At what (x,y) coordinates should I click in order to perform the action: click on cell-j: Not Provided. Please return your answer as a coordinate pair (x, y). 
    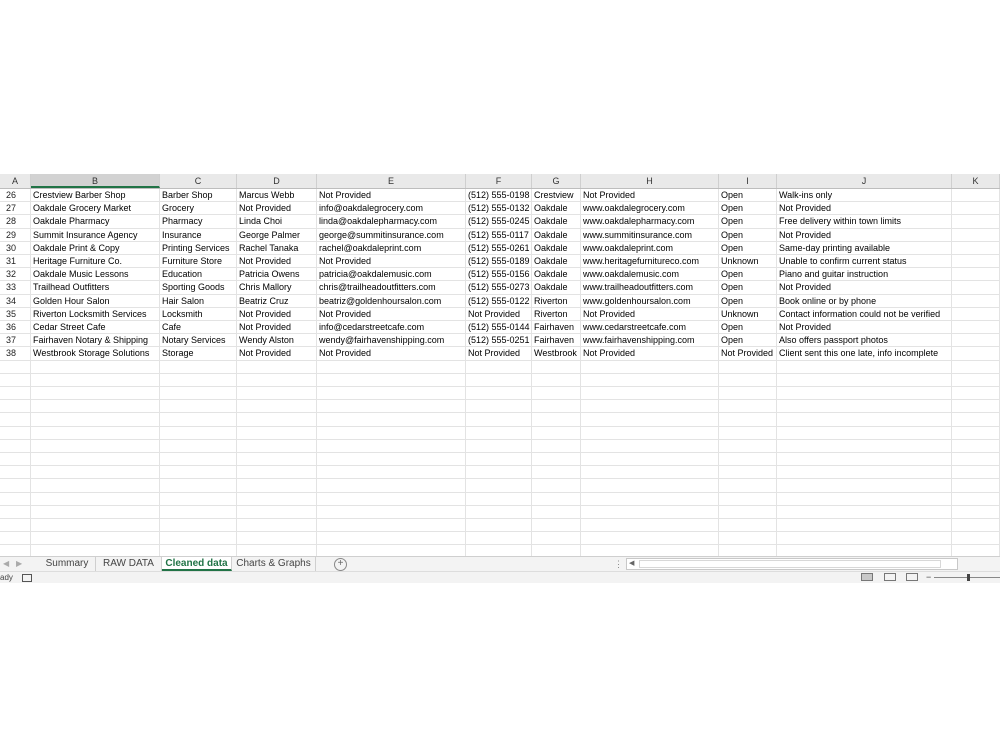
    Looking at the image, I should click on (864, 328).